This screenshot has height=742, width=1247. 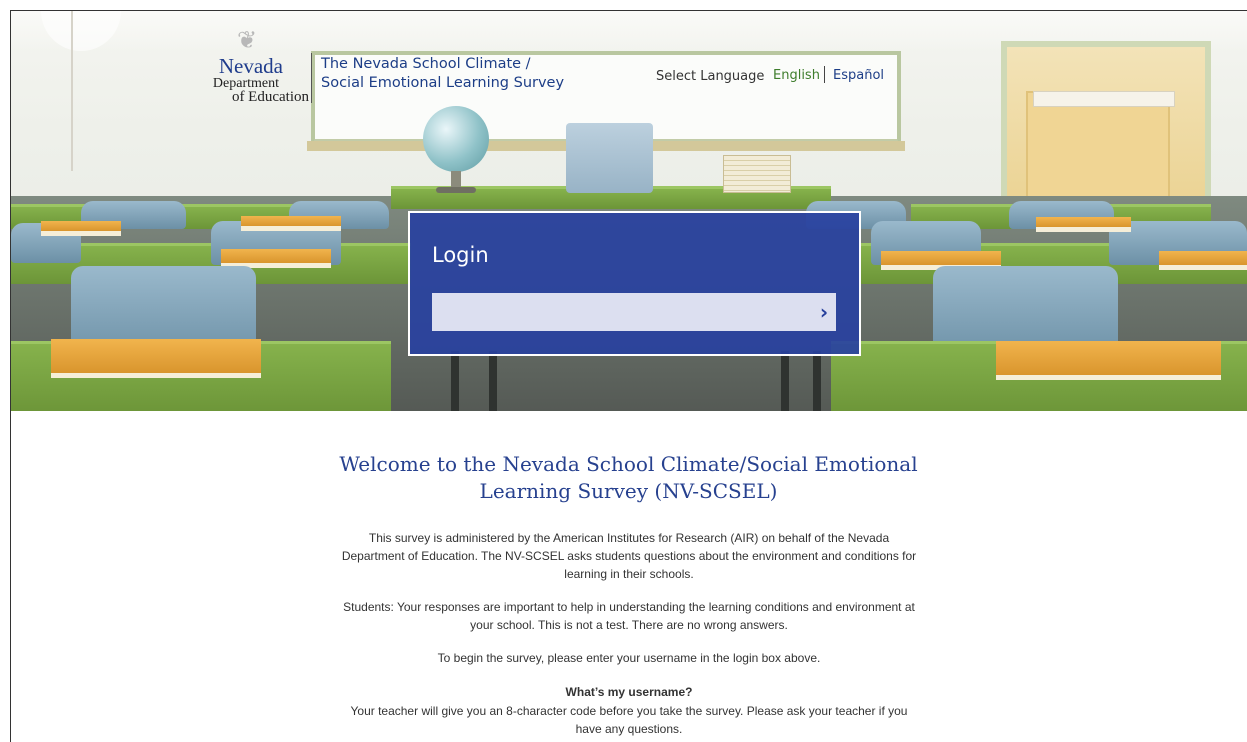 I want to click on language-spanish-link: Español, so click(x=858, y=75).